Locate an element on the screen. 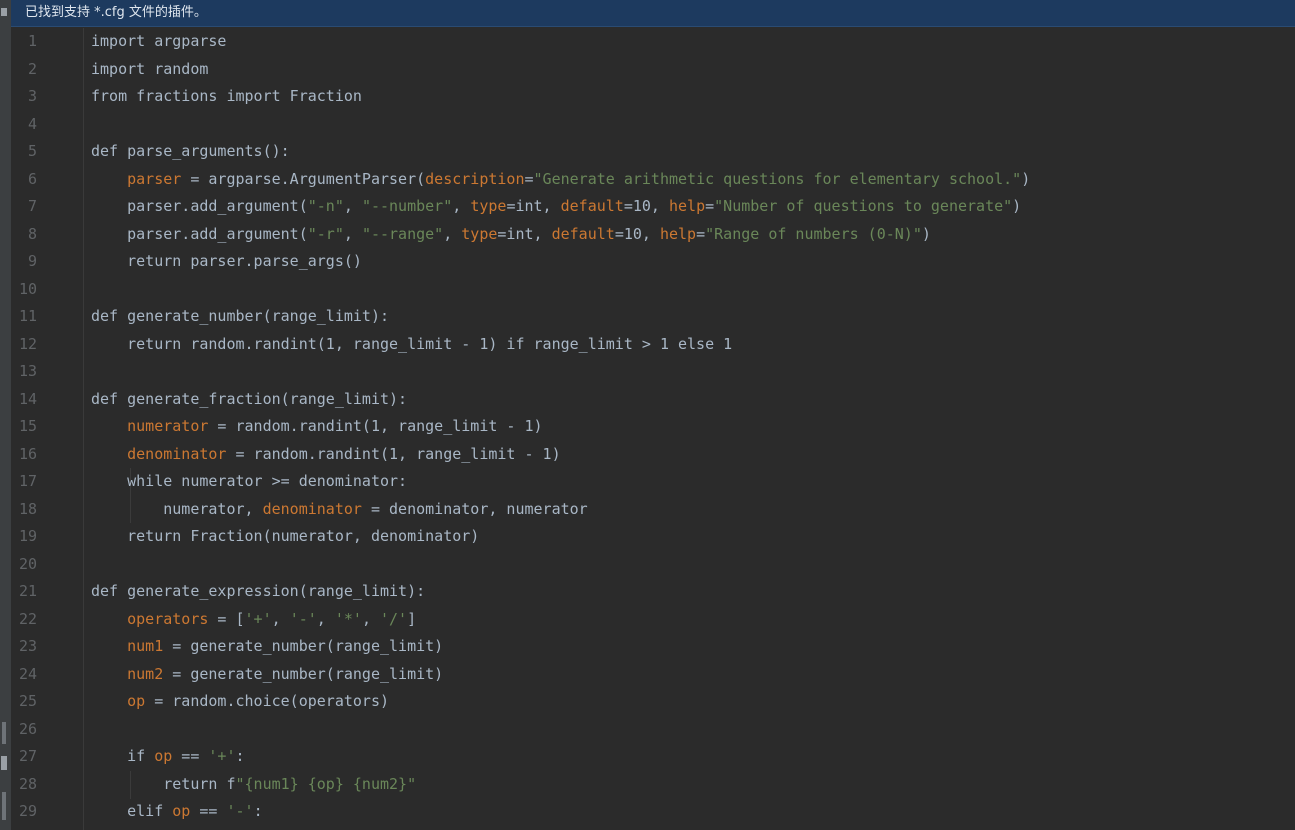 The width and height of the screenshot is (1295, 830). code-line: 9 return parser.parse_args() is located at coordinates (653, 262).